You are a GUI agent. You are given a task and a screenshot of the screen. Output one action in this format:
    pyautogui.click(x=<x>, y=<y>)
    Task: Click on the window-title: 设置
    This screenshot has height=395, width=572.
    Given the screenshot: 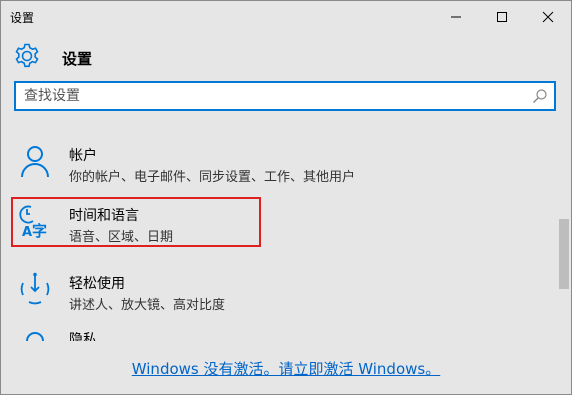 What is the action you would take?
    pyautogui.click(x=22, y=18)
    